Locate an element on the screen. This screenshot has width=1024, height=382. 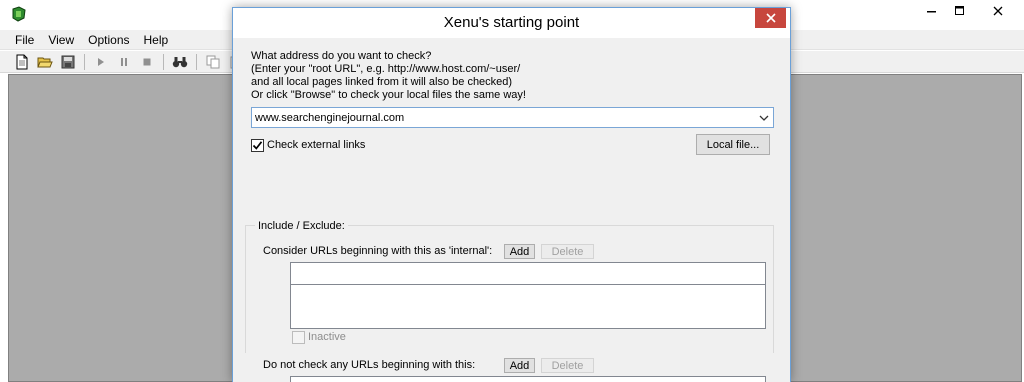
exclude-url-input is located at coordinates (528, 379).